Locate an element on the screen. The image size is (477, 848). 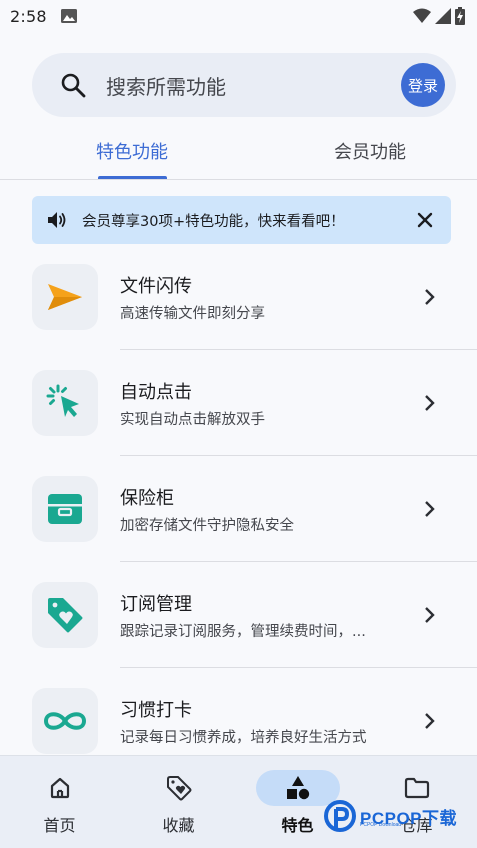
home-icon is located at coordinates (59, 788).